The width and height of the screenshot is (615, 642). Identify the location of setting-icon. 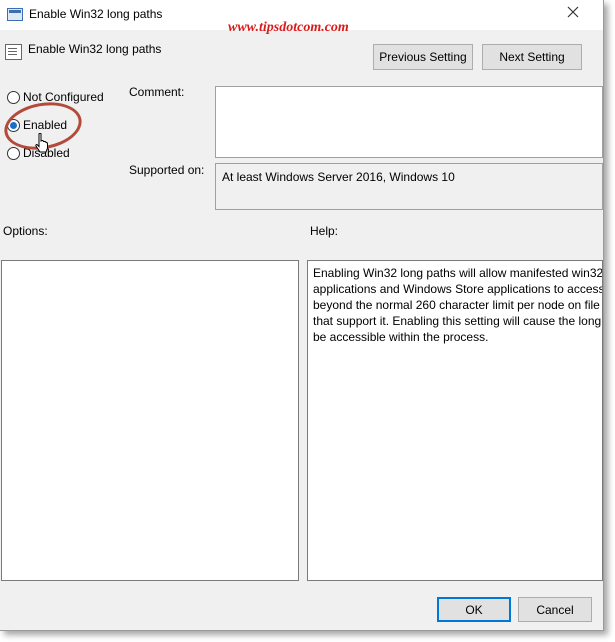
(13, 52).